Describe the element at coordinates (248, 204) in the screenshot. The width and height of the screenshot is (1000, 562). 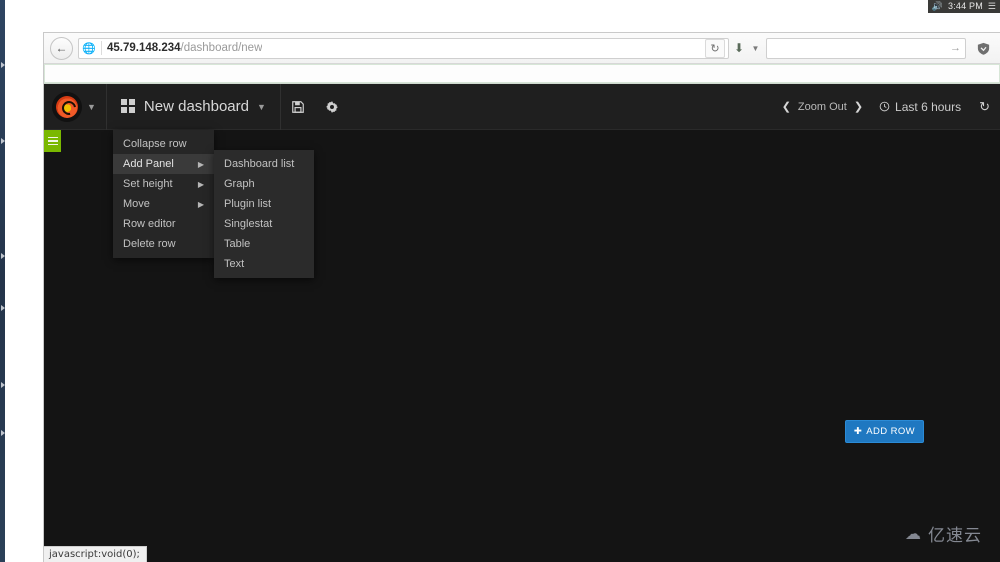
I see `submenu-item-label: Plugin list` at that location.